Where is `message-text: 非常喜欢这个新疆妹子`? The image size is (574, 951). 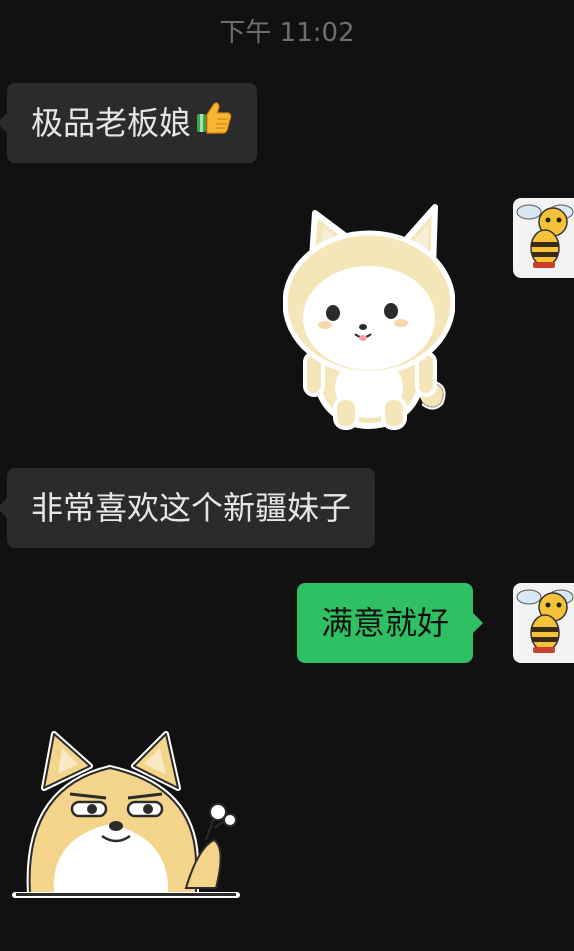 message-text: 非常喜欢这个新疆妹子 is located at coordinates (191, 508).